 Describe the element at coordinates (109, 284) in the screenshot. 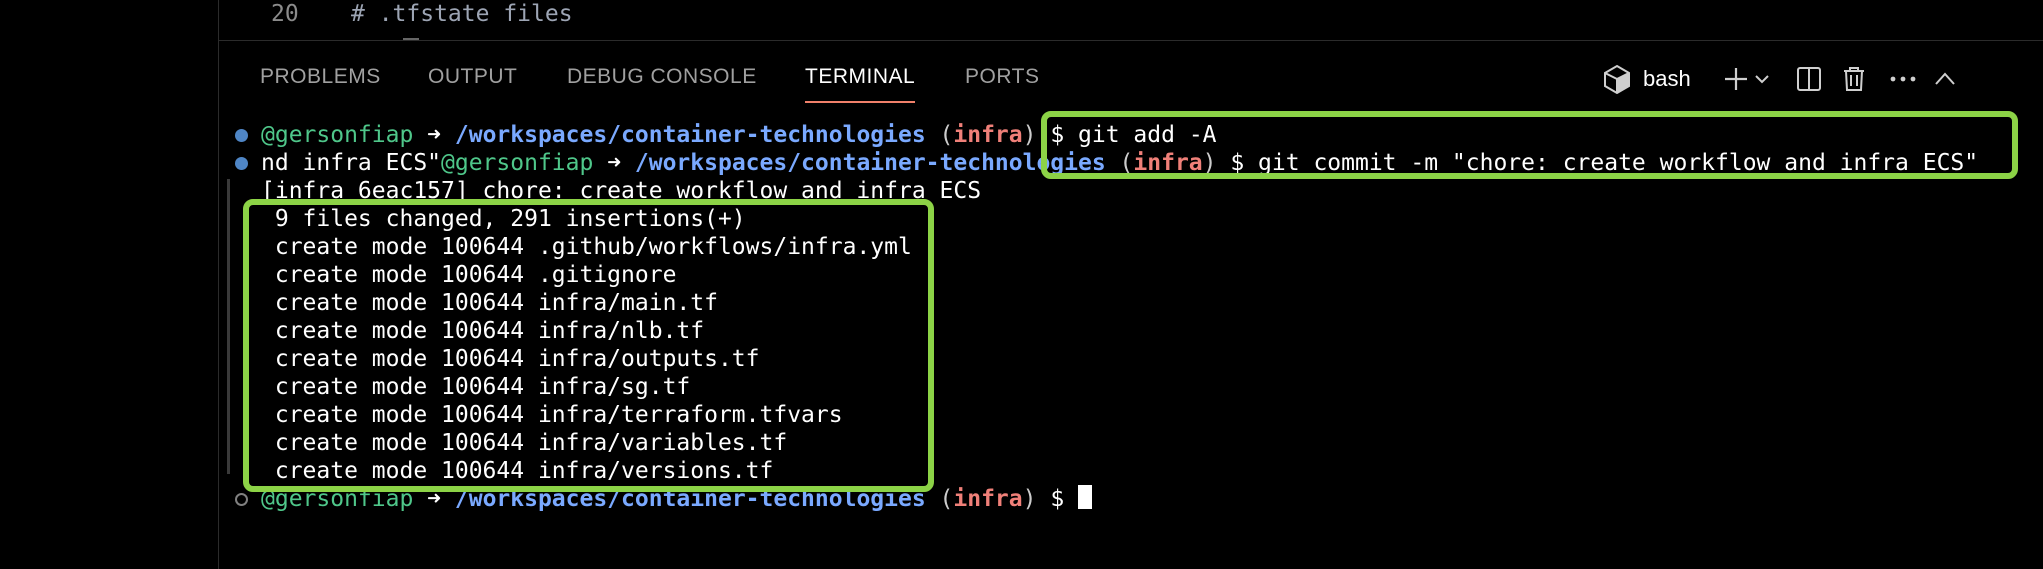

I see `activity-area` at that location.